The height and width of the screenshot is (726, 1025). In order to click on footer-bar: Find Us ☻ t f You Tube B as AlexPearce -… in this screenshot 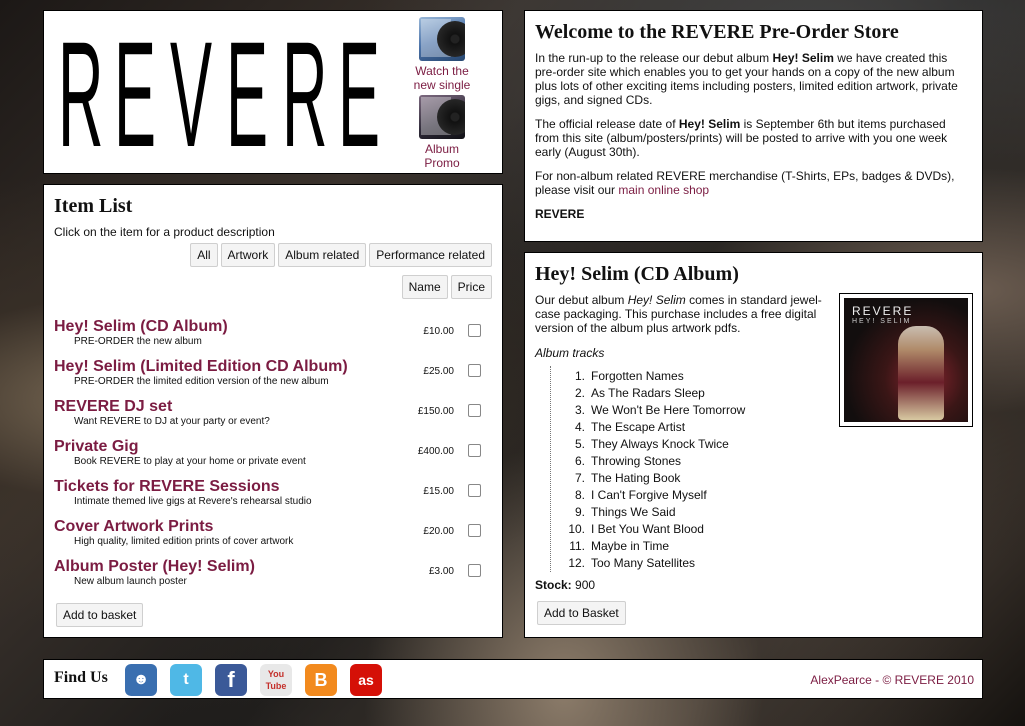, I will do `click(513, 679)`.